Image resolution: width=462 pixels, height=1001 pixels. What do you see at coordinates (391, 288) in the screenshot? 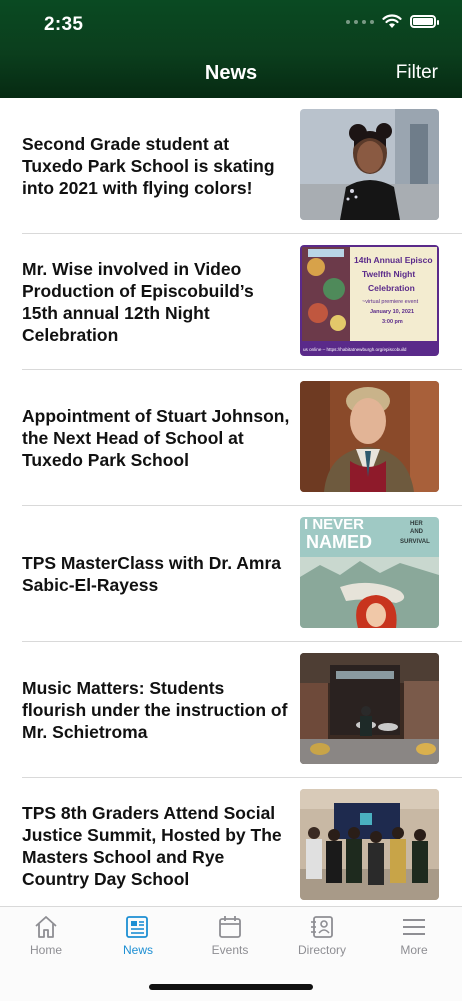
I see `flyer-line-3: Celebration` at bounding box center [391, 288].